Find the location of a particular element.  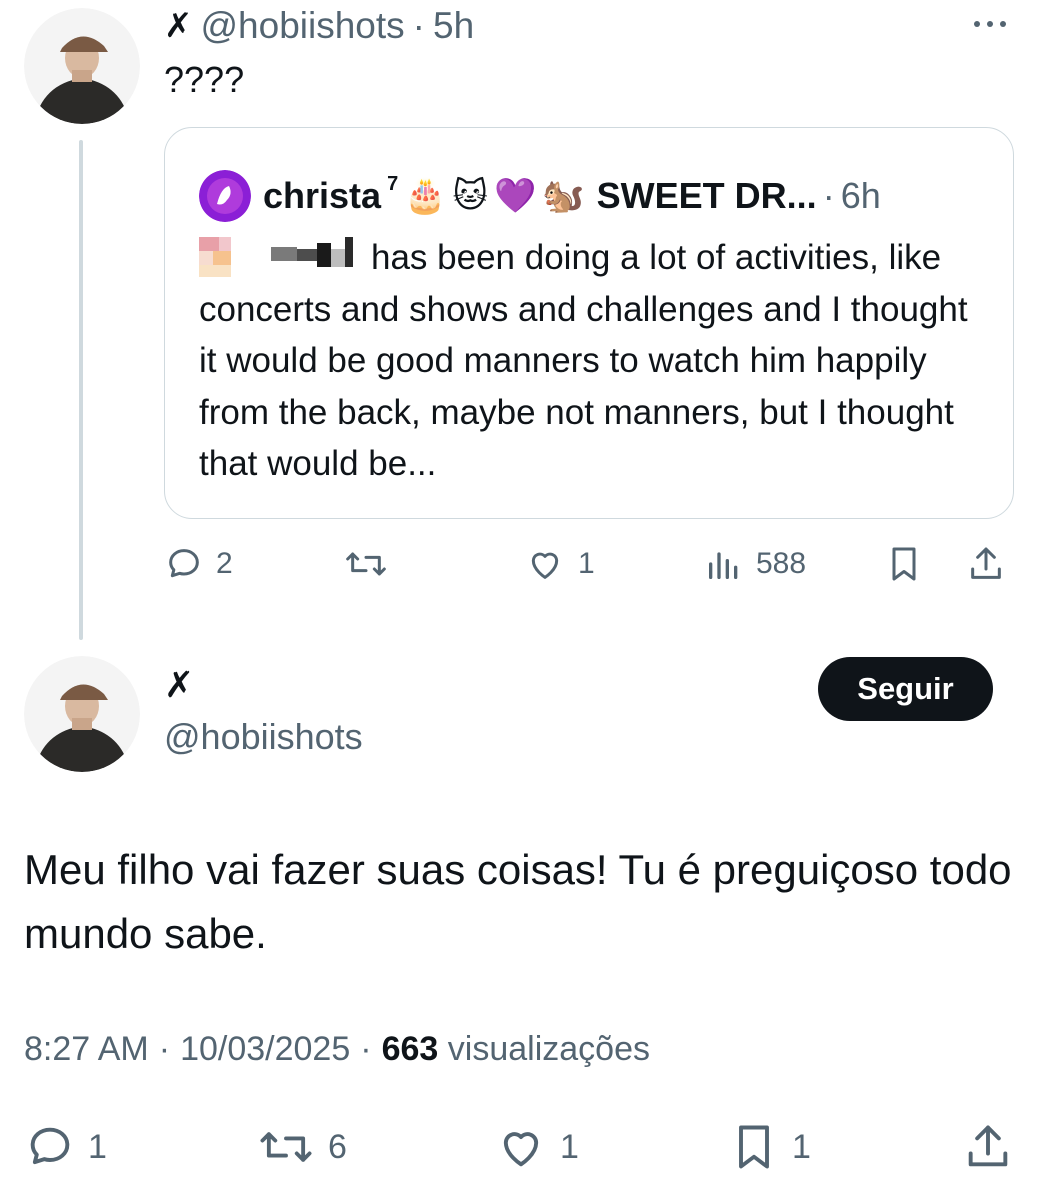

repost-count: 6 is located at coordinates (337, 1146).